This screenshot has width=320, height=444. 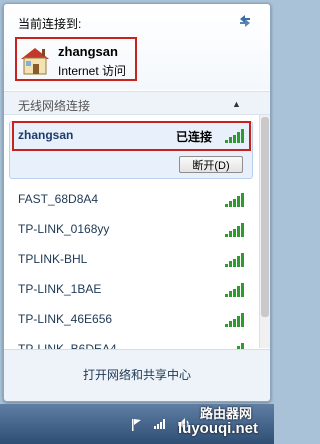 What do you see at coordinates (218, 428) in the screenshot?
I see `watermark-url: luyouqi.net` at bounding box center [218, 428].